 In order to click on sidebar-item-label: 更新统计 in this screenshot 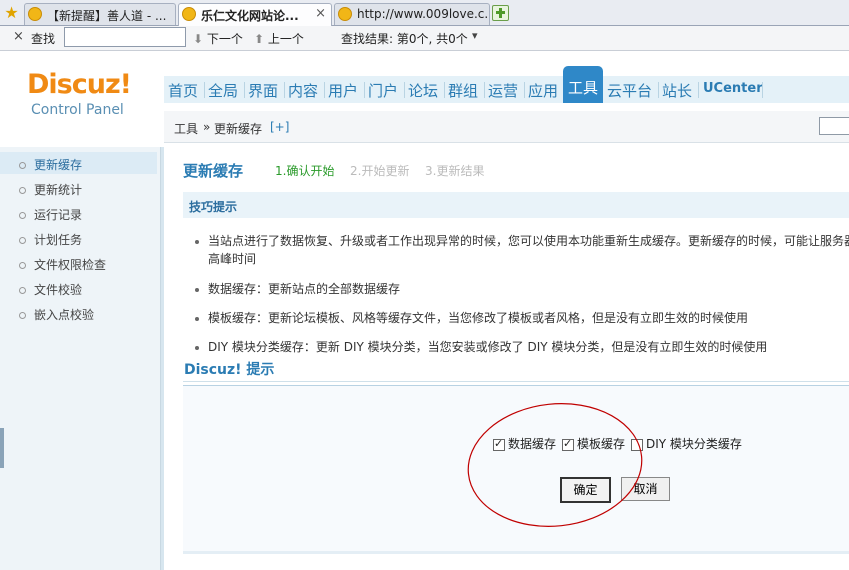, I will do `click(58, 190)`.